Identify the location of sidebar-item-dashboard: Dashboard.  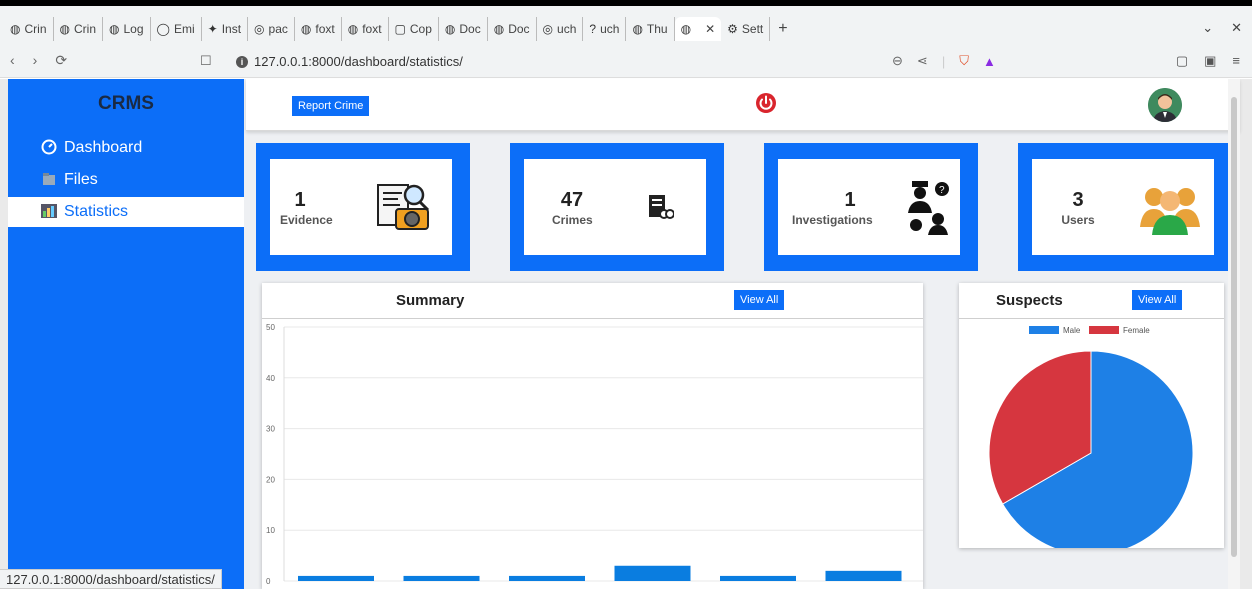
(126, 148).